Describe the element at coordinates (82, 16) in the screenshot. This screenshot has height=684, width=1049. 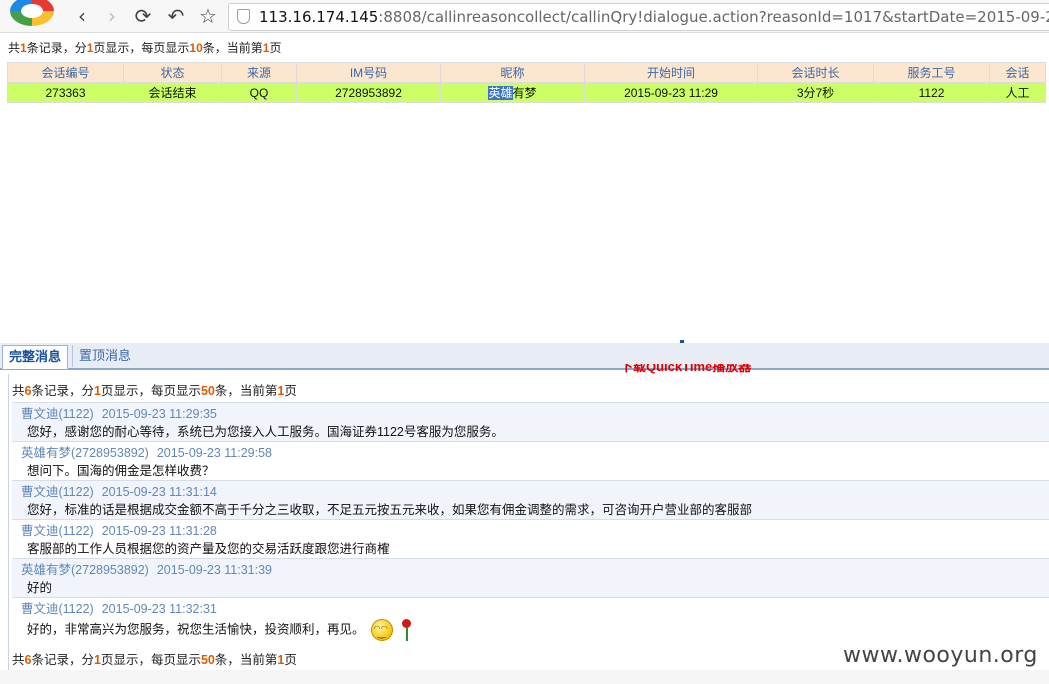
I see `back-icon: ‹` at that location.